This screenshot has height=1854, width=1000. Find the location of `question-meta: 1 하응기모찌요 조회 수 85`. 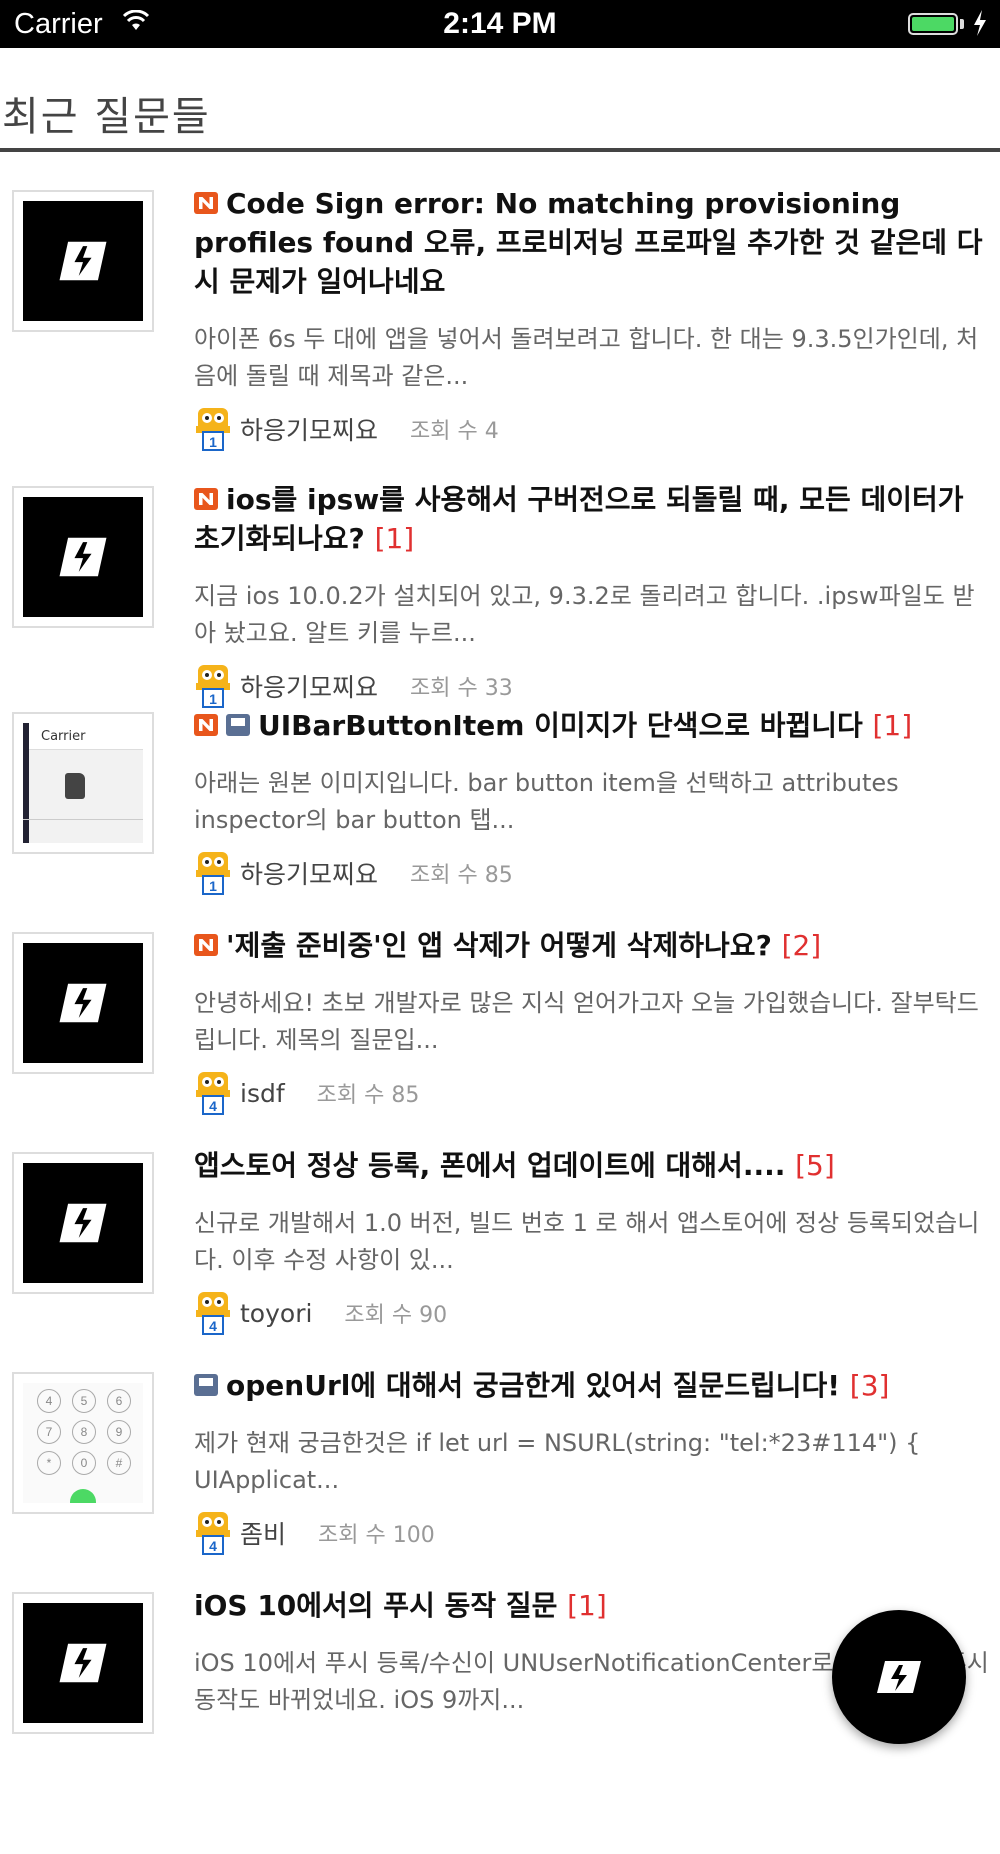

question-meta: 1 하응기모찌요 조회 수 85 is located at coordinates (353, 873).